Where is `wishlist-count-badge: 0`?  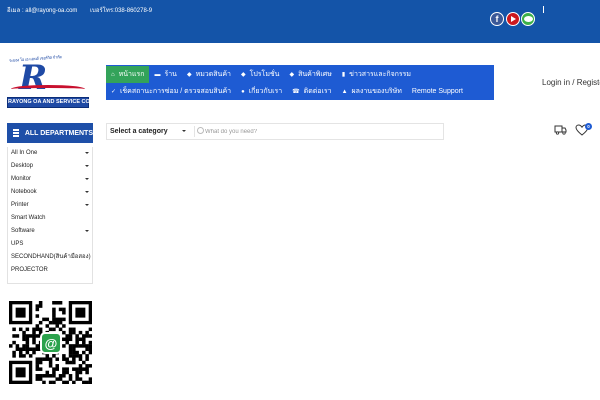
wishlist-count-badge: 0 is located at coordinates (588, 126).